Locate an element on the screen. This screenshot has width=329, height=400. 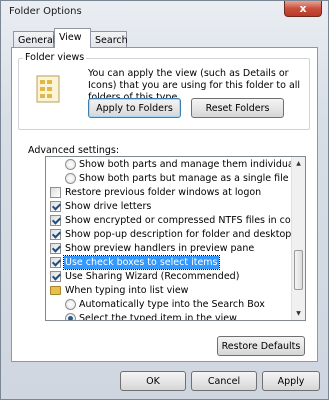
window-title: Folder Options is located at coordinates (45, 11).